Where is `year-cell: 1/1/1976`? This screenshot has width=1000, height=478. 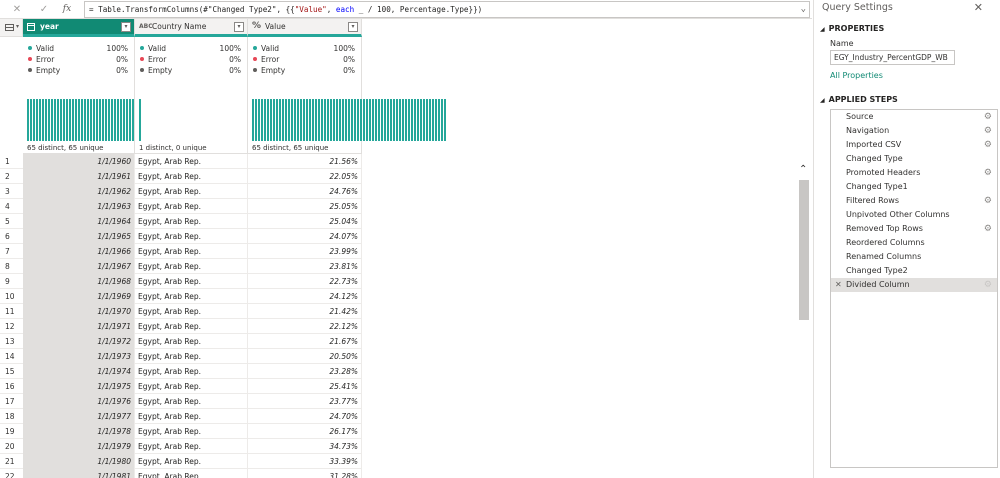 year-cell: 1/1/1976 is located at coordinates (79, 401).